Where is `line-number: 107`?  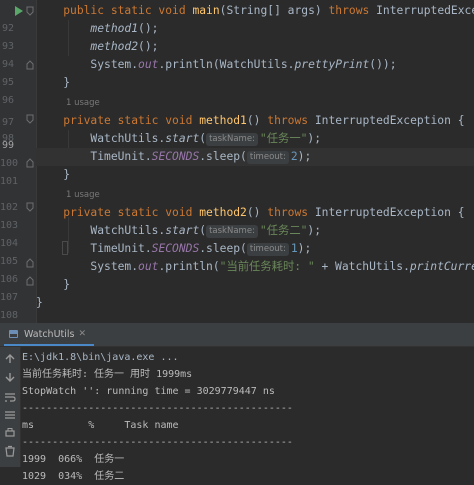
line-number: 107 is located at coordinates (9, 297).